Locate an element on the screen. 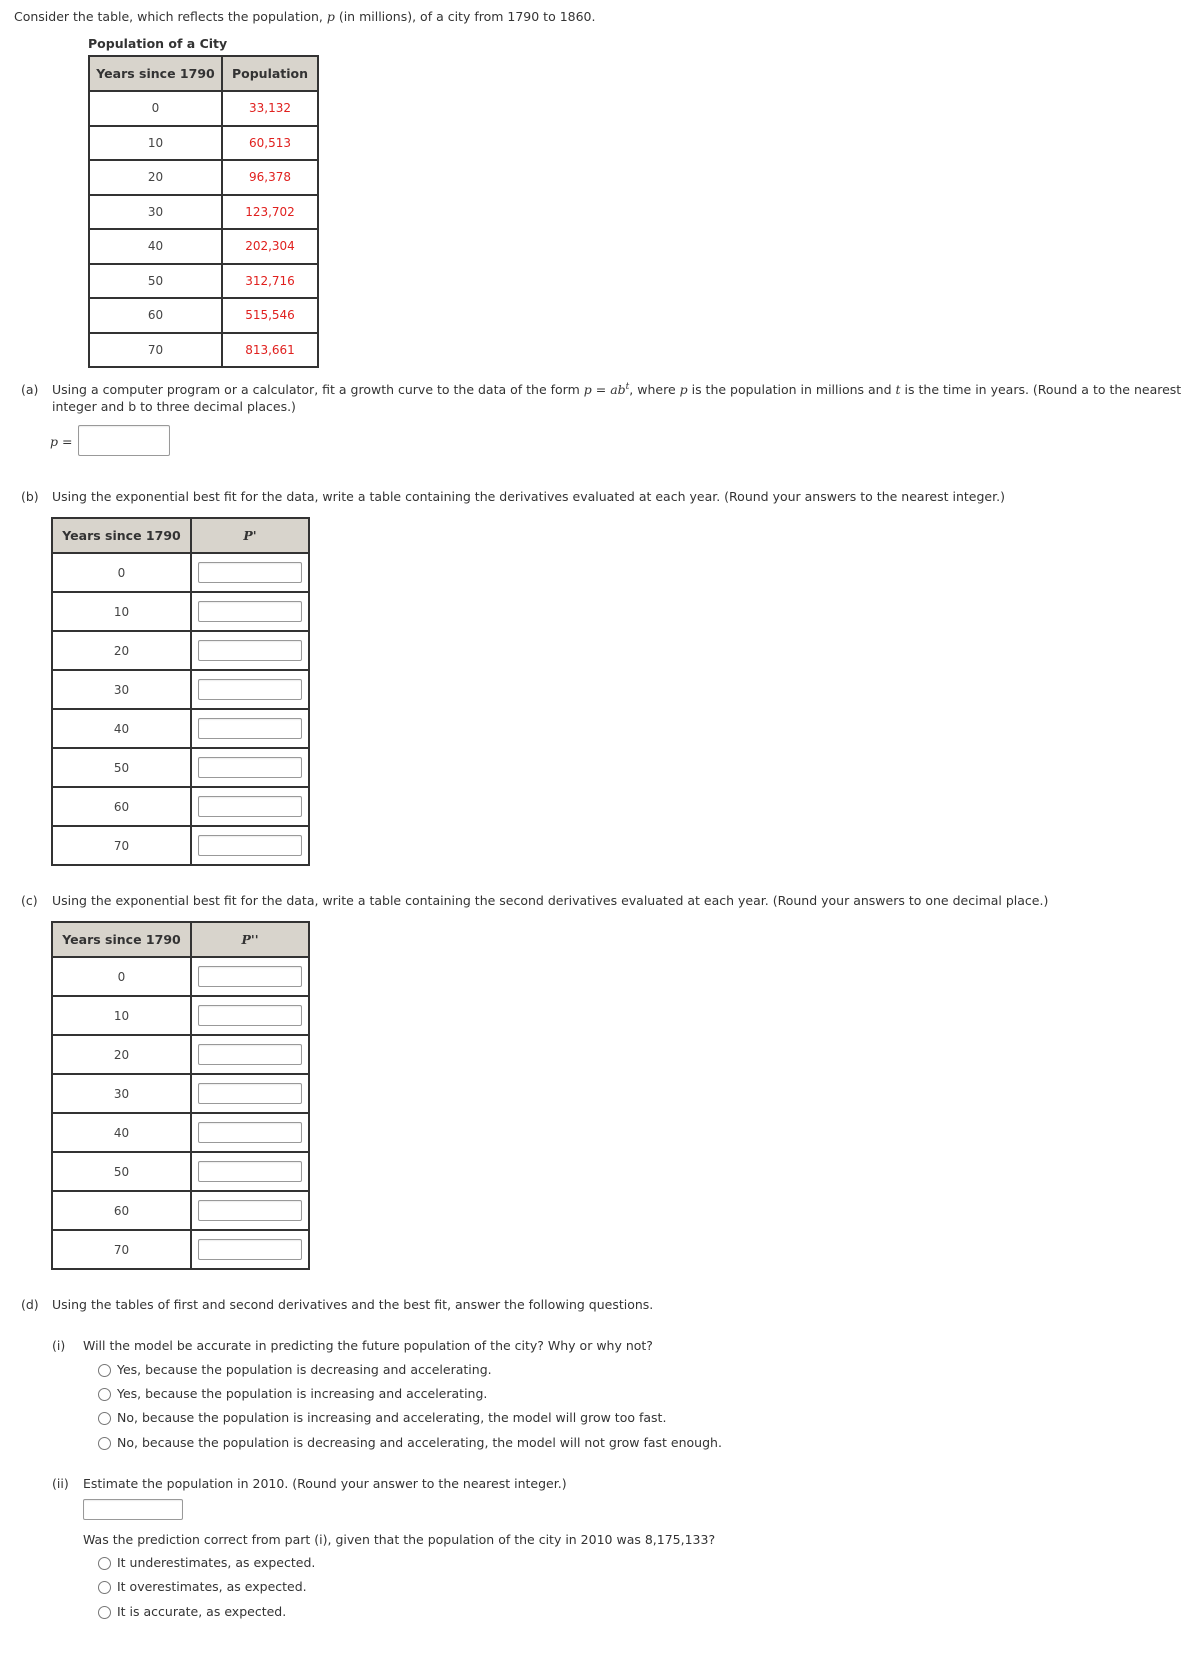 The width and height of the screenshot is (1200, 1673). p-equals-sign: = is located at coordinates (65, 441).